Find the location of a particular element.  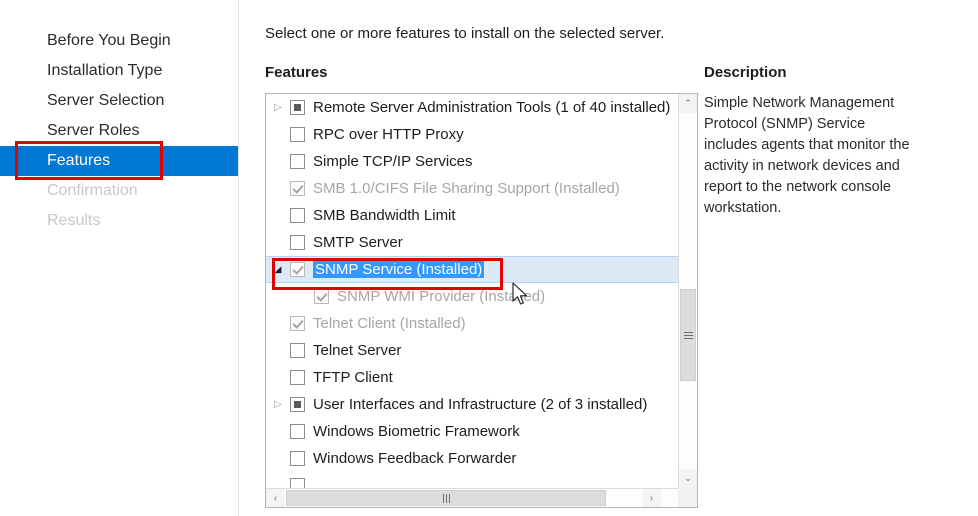

feature-row-selected: ◢ SNMP Service (Installed) is located at coordinates (473, 269).